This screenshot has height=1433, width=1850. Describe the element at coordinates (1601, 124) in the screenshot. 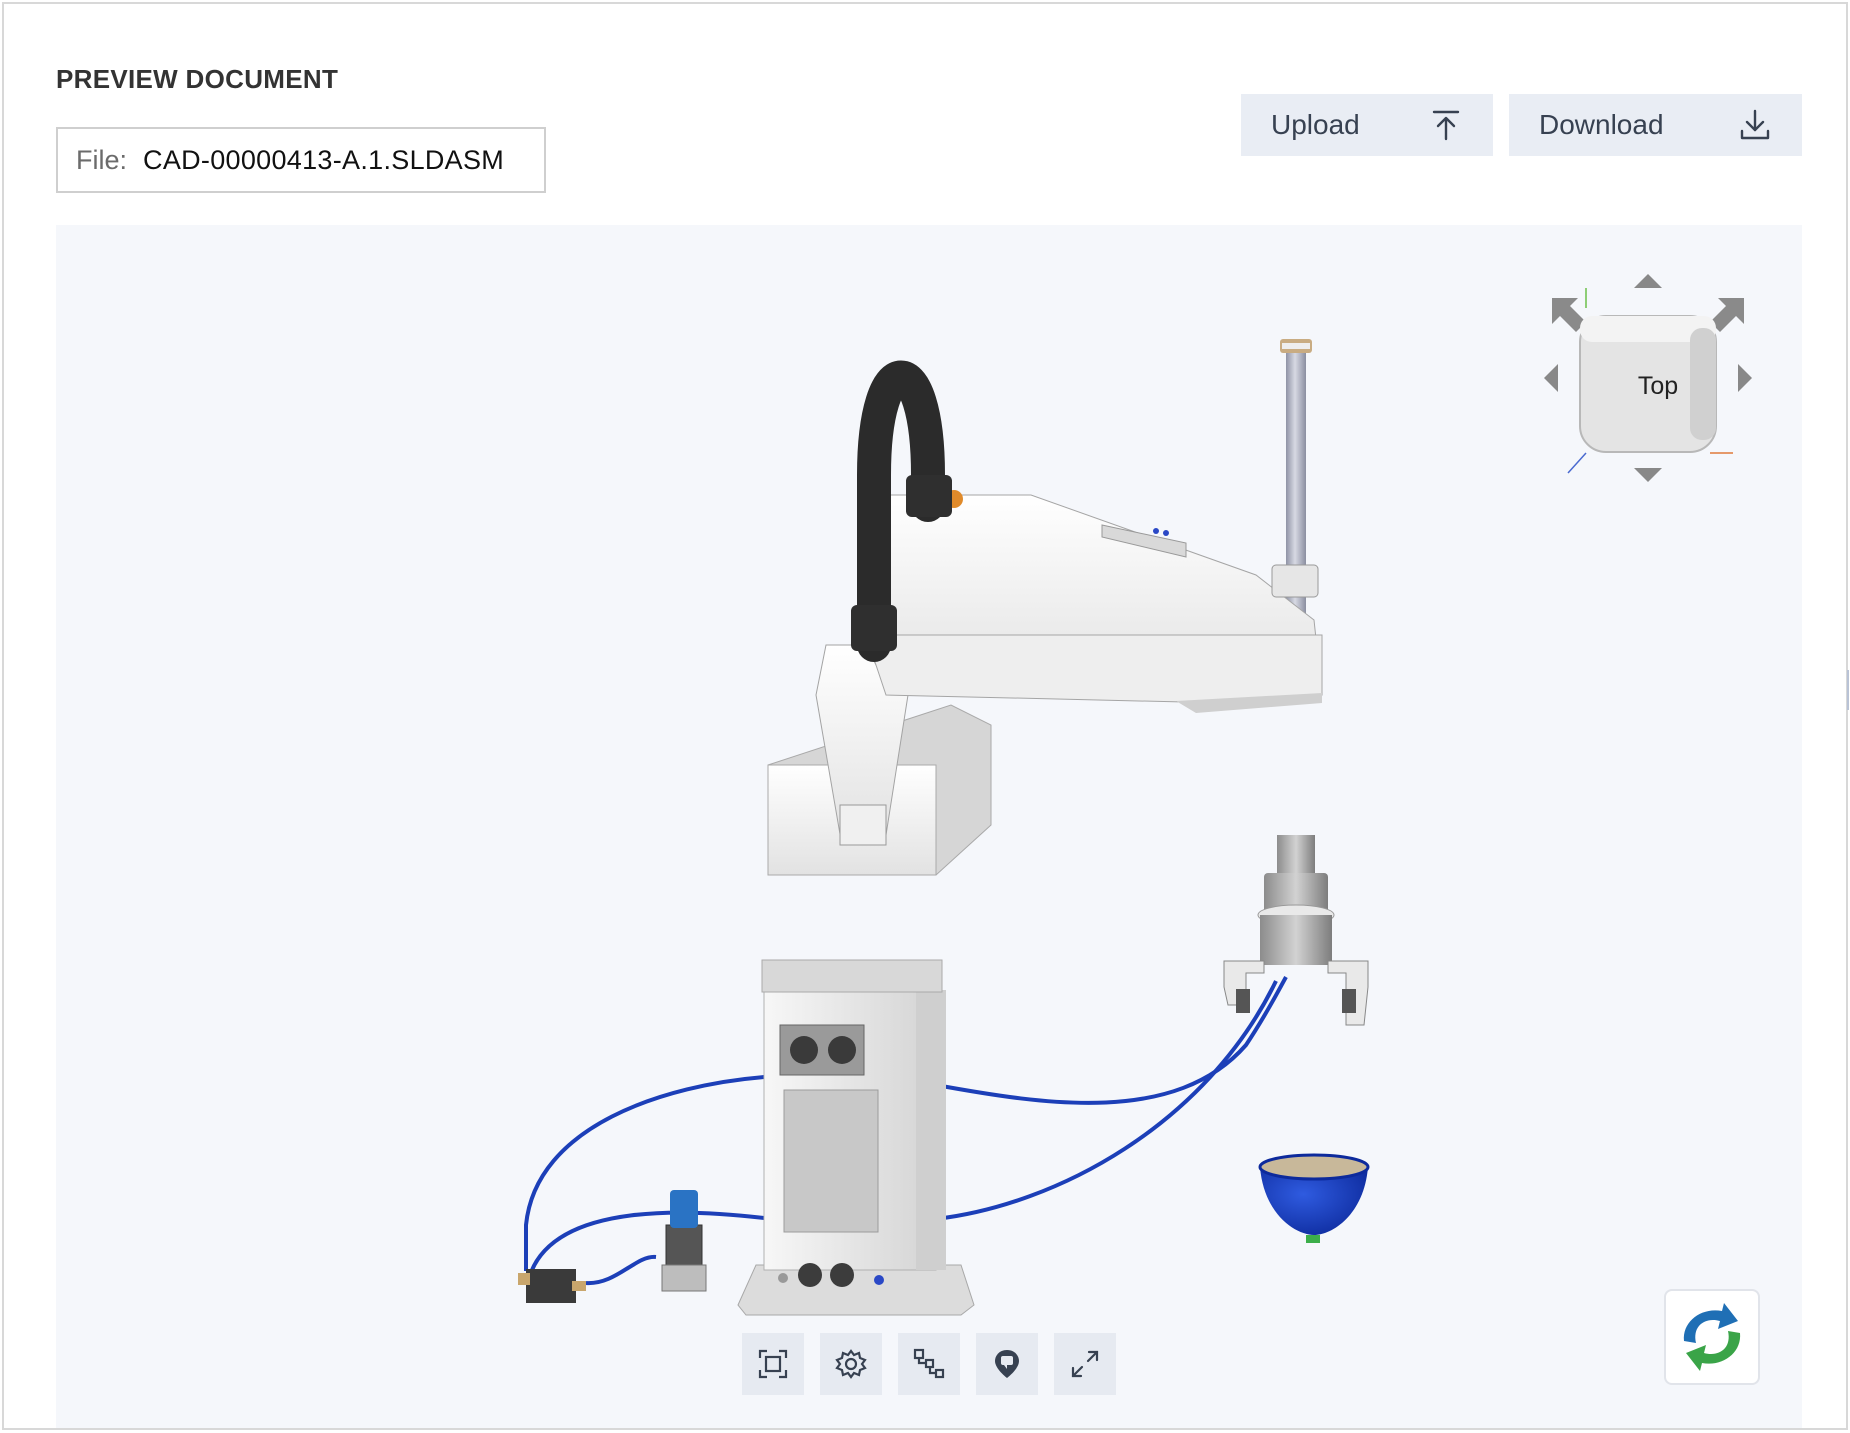

I see `download-button-label: Download` at that location.